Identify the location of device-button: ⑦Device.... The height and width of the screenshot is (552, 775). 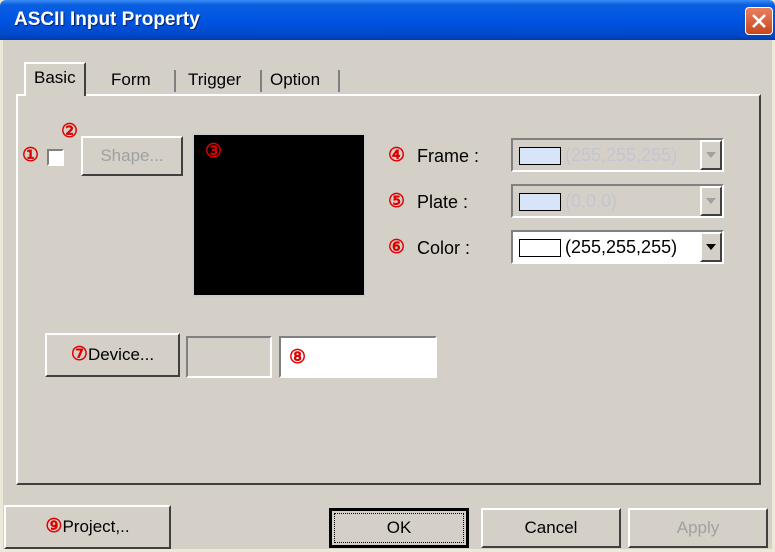
(112, 355).